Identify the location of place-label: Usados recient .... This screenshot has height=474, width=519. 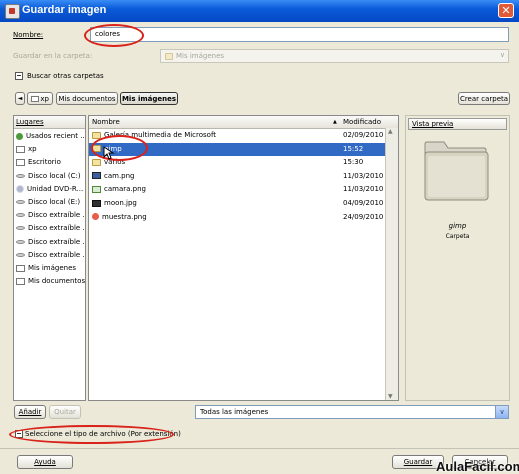
(56, 136).